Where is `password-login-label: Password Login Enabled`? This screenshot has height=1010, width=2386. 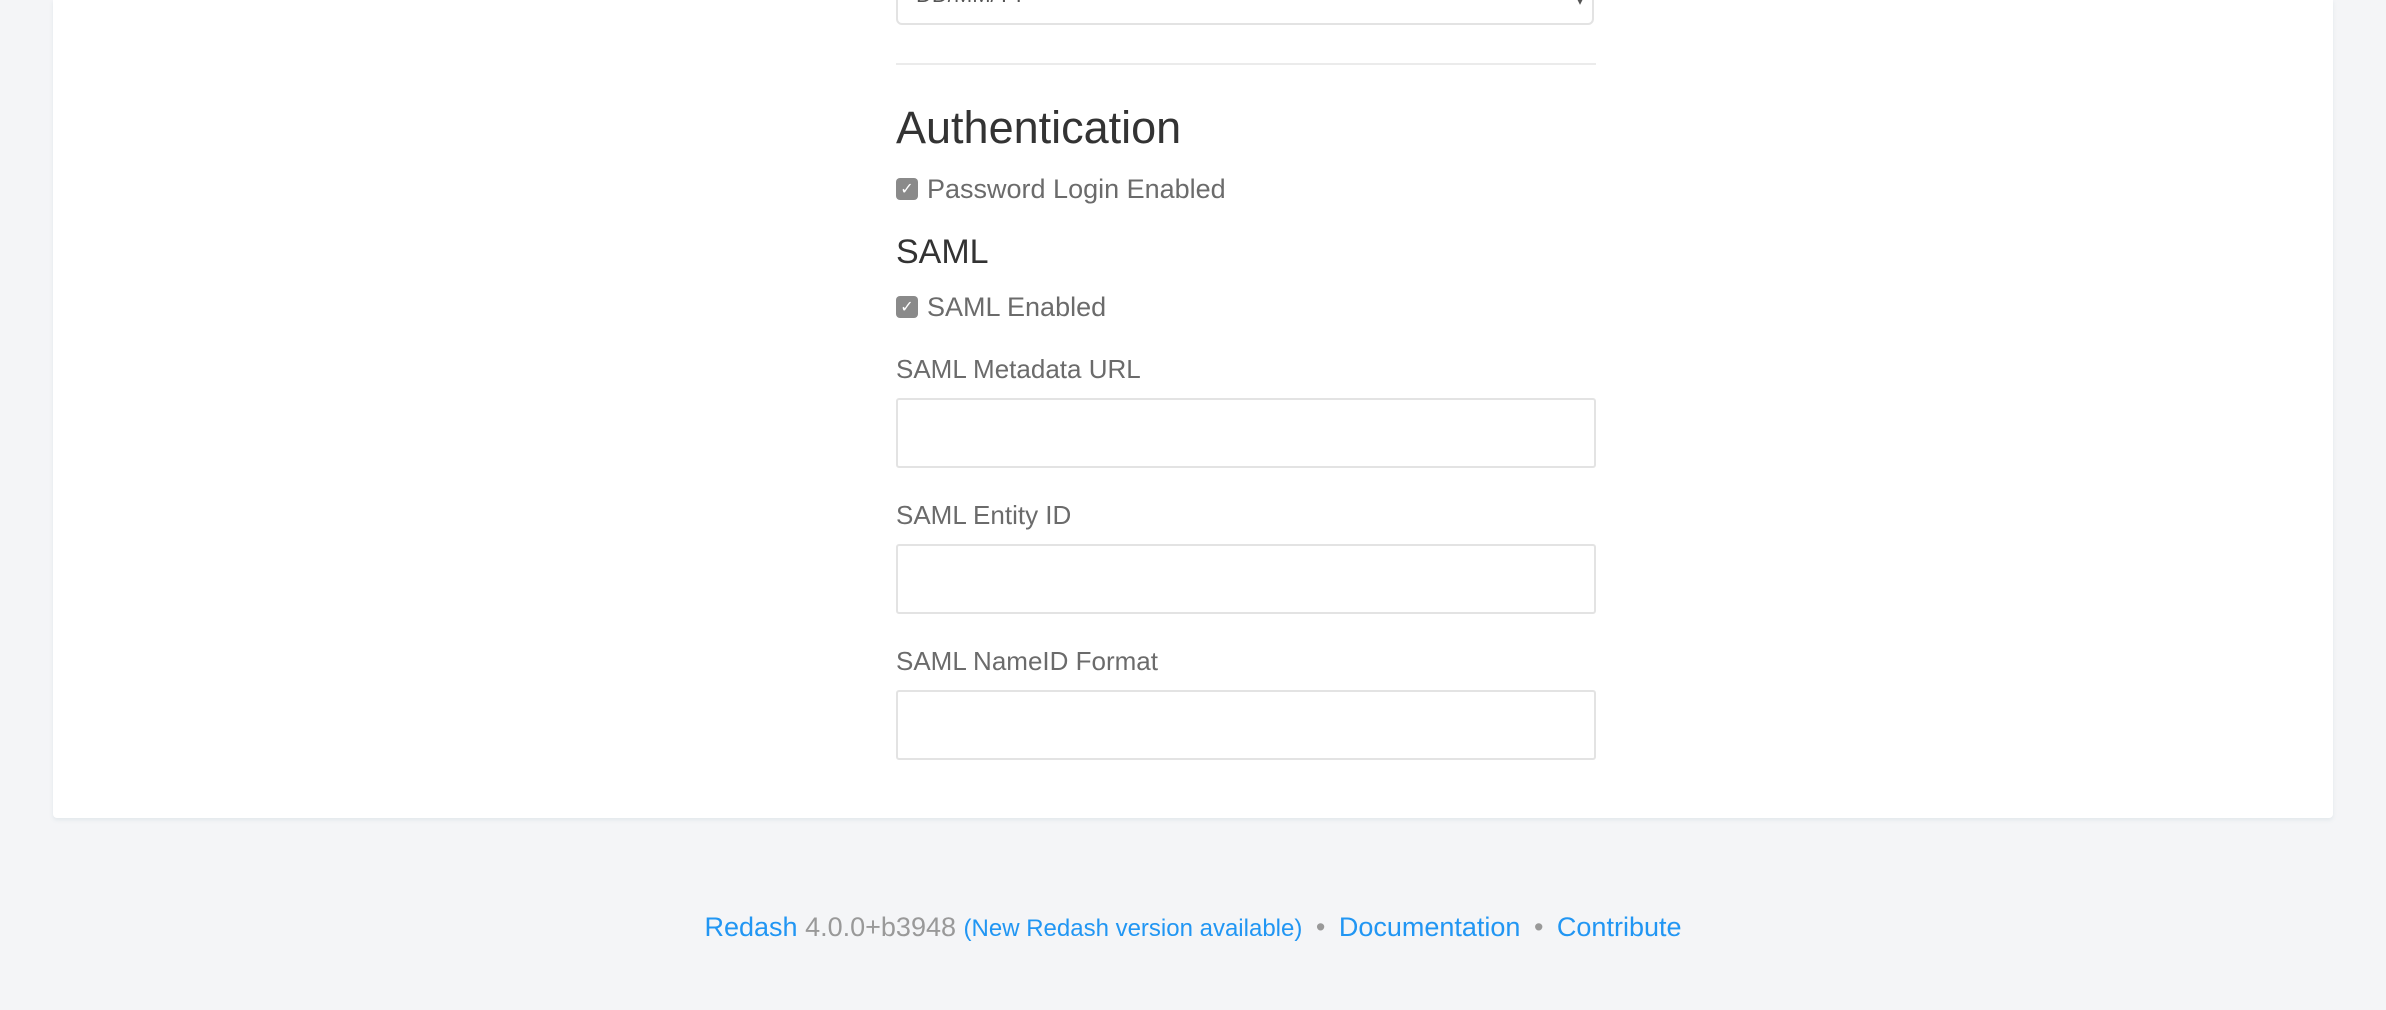 password-login-label: Password Login Enabled is located at coordinates (1076, 188).